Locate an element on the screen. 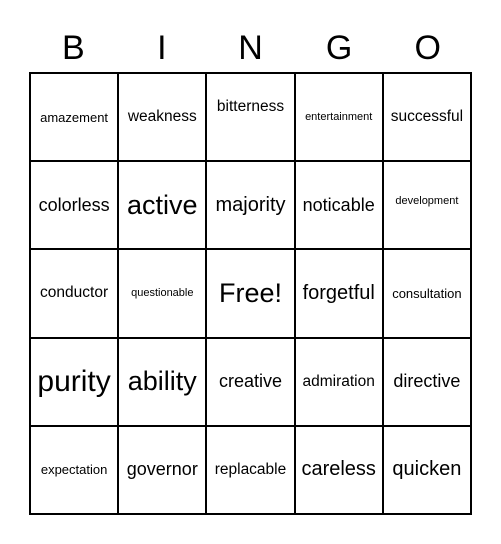  header-letter-b: B is located at coordinates (73, 48).